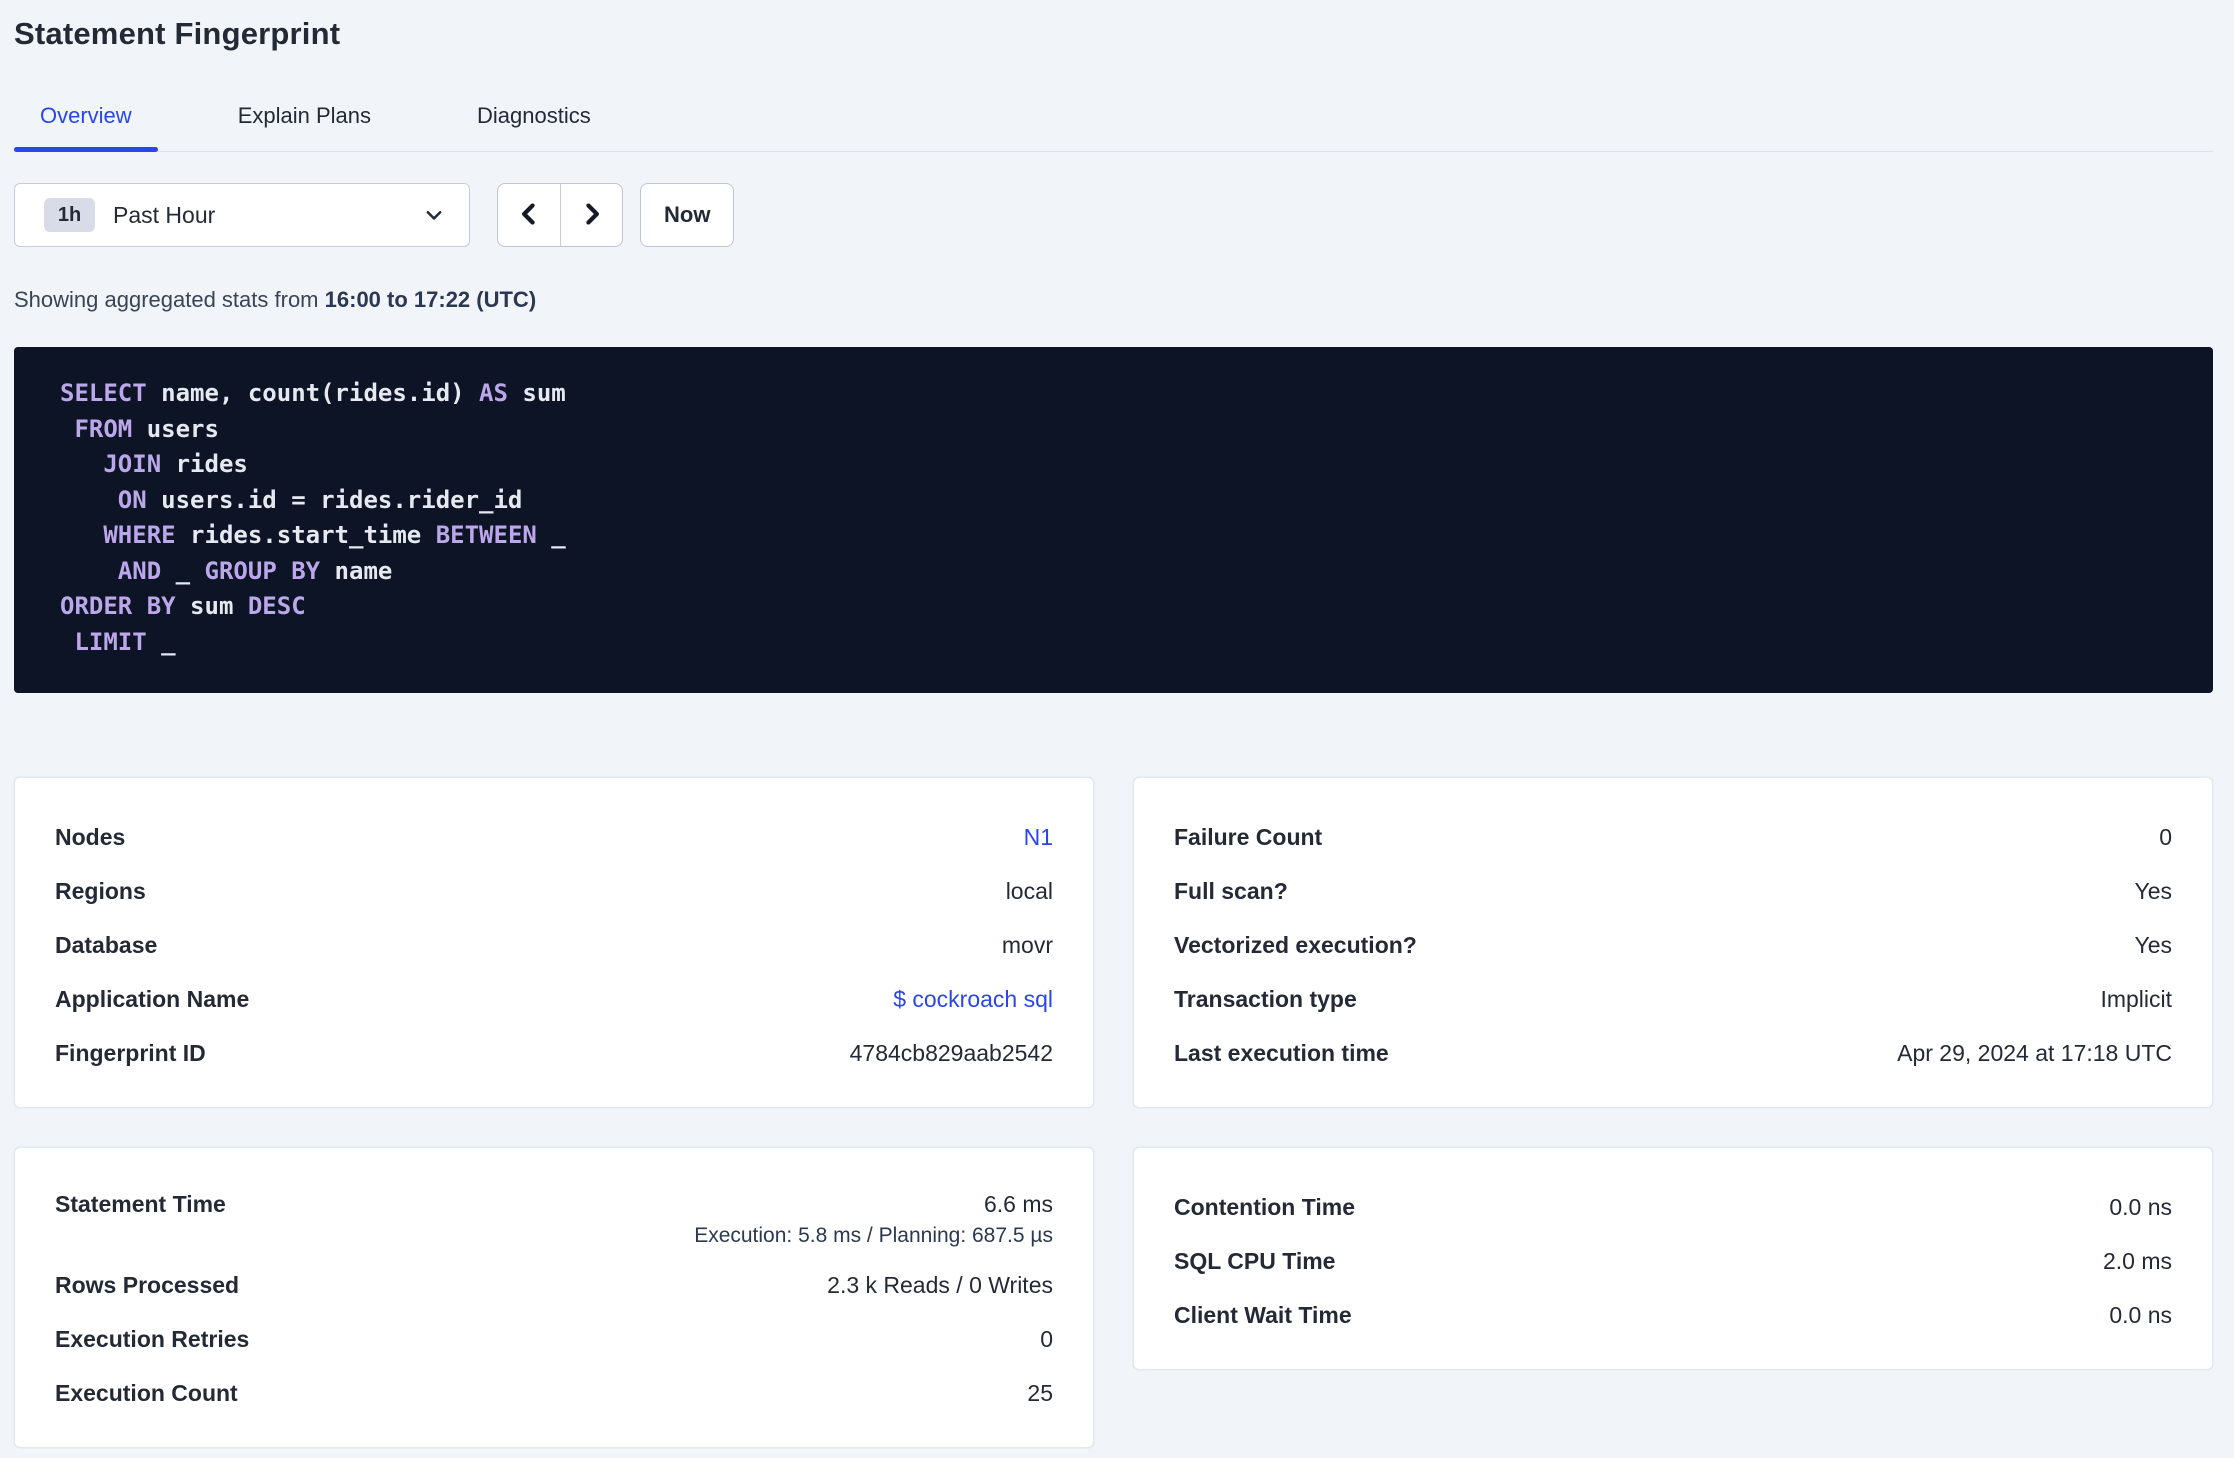 This screenshot has height=1458, width=2234. Describe the element at coordinates (873, 1235) in the screenshot. I see `statement-time-breakdown: Execution: 5.8 ms / Planning: 687.5 µs` at that location.